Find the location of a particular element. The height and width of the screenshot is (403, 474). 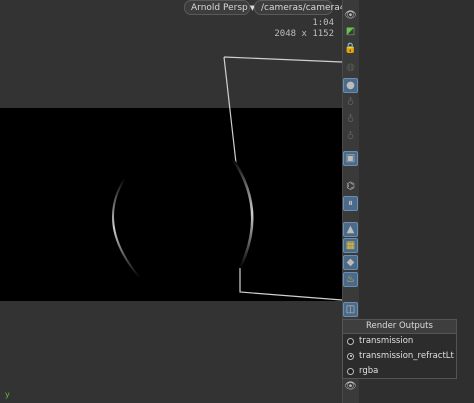

frame-readout: 1:04 is located at coordinates (323, 23).